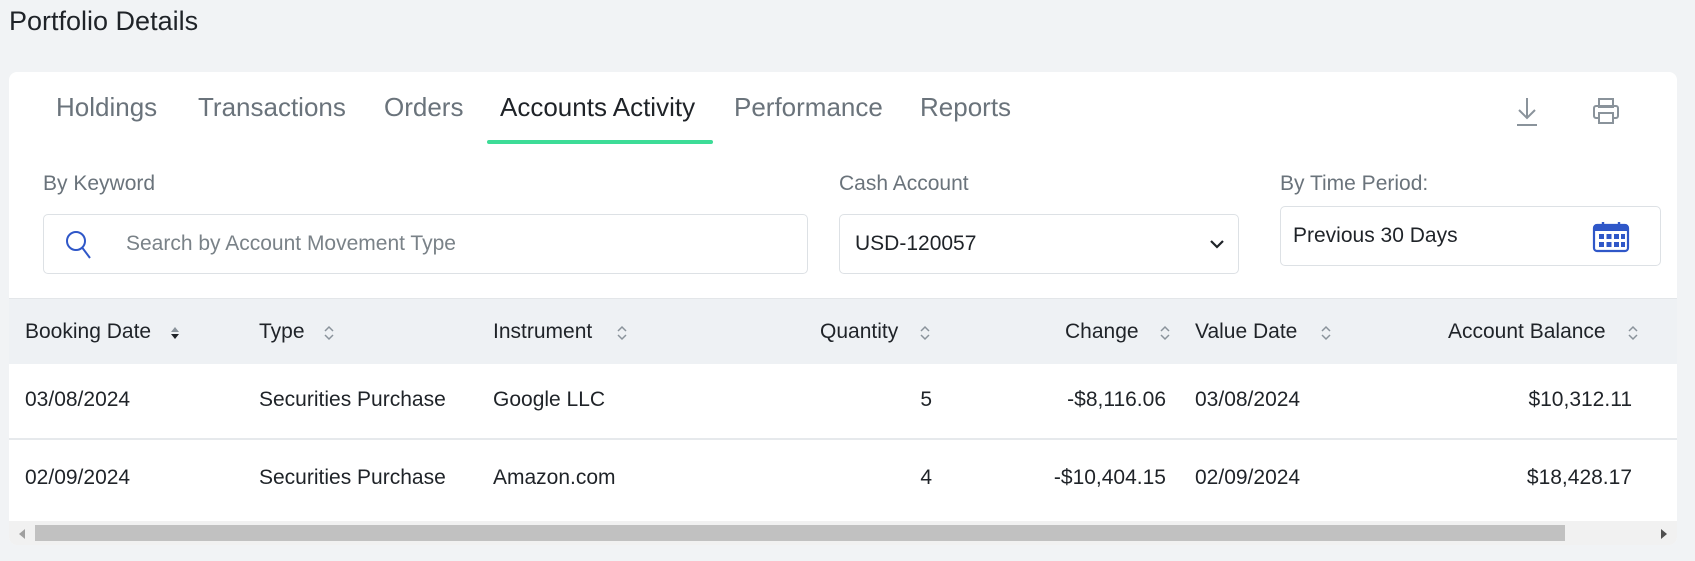  I want to click on scroll-right-arrow-icon, so click(1664, 533).